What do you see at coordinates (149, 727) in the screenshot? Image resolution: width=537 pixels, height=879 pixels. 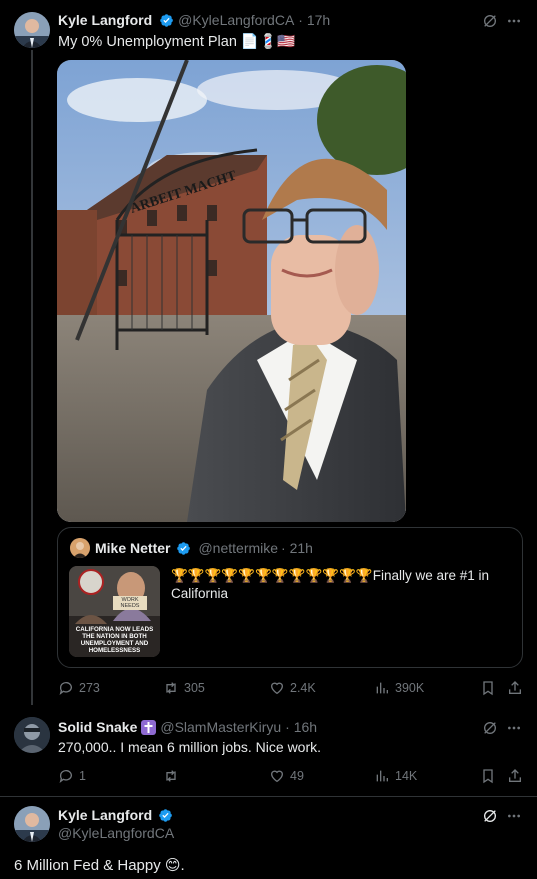 I see `cross-badge-icon` at bounding box center [149, 727].